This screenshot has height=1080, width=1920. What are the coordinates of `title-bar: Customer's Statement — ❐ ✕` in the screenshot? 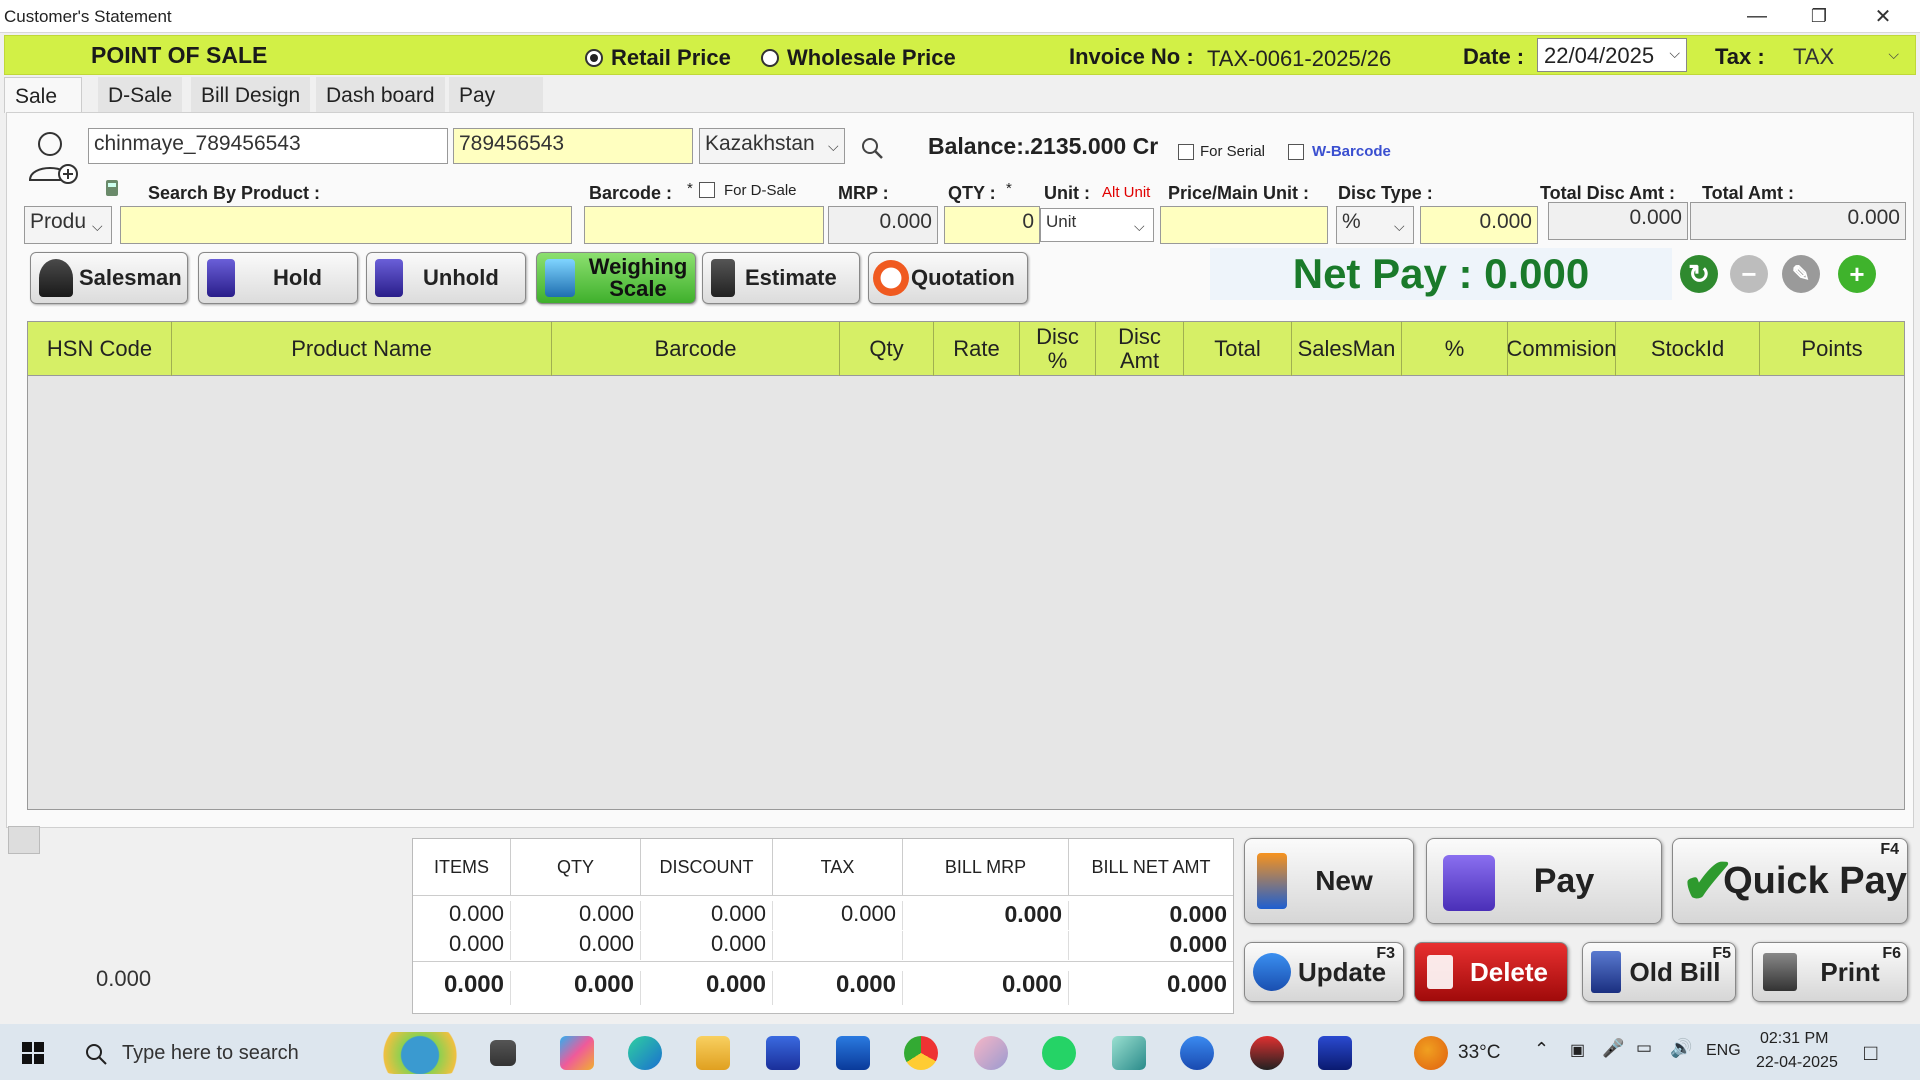 It's located at (960, 16).